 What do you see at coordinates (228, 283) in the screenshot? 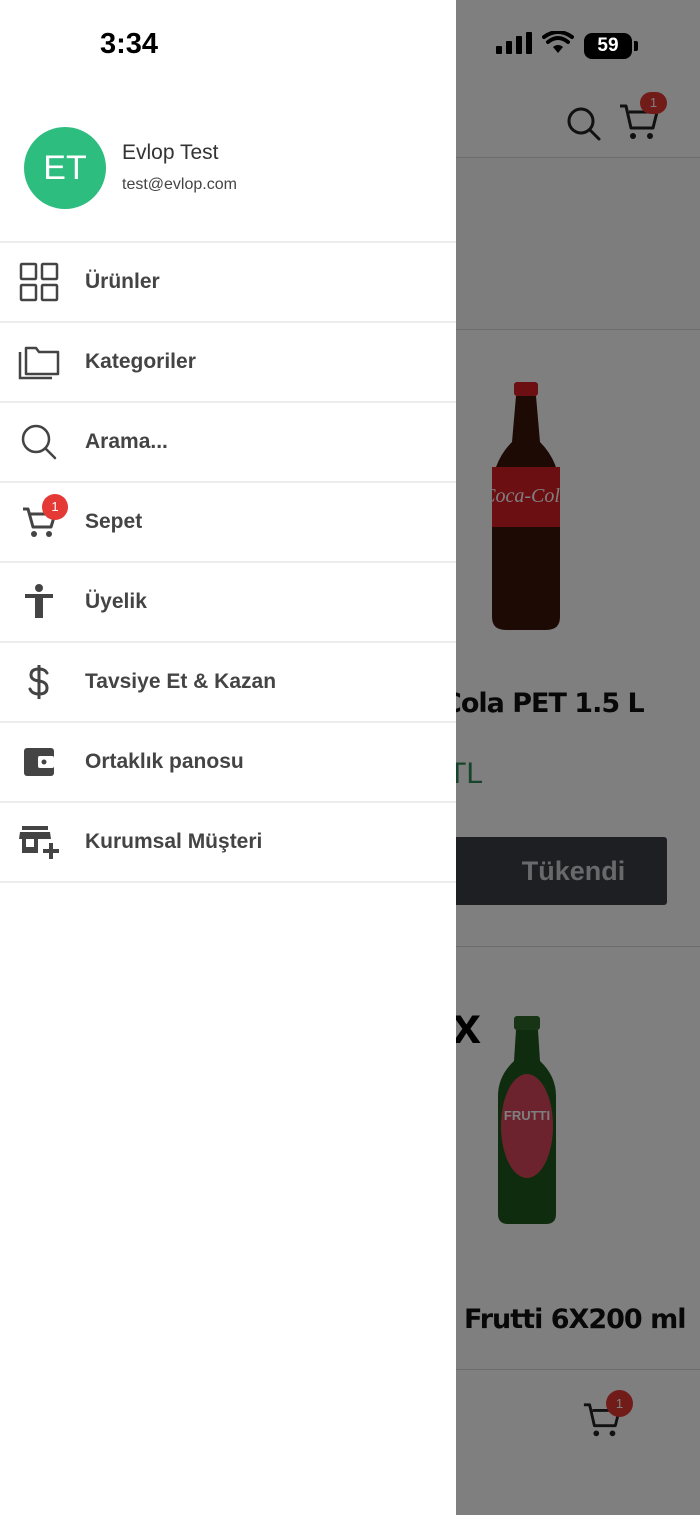
I see `menu-item-urunler: Ürünler` at bounding box center [228, 283].